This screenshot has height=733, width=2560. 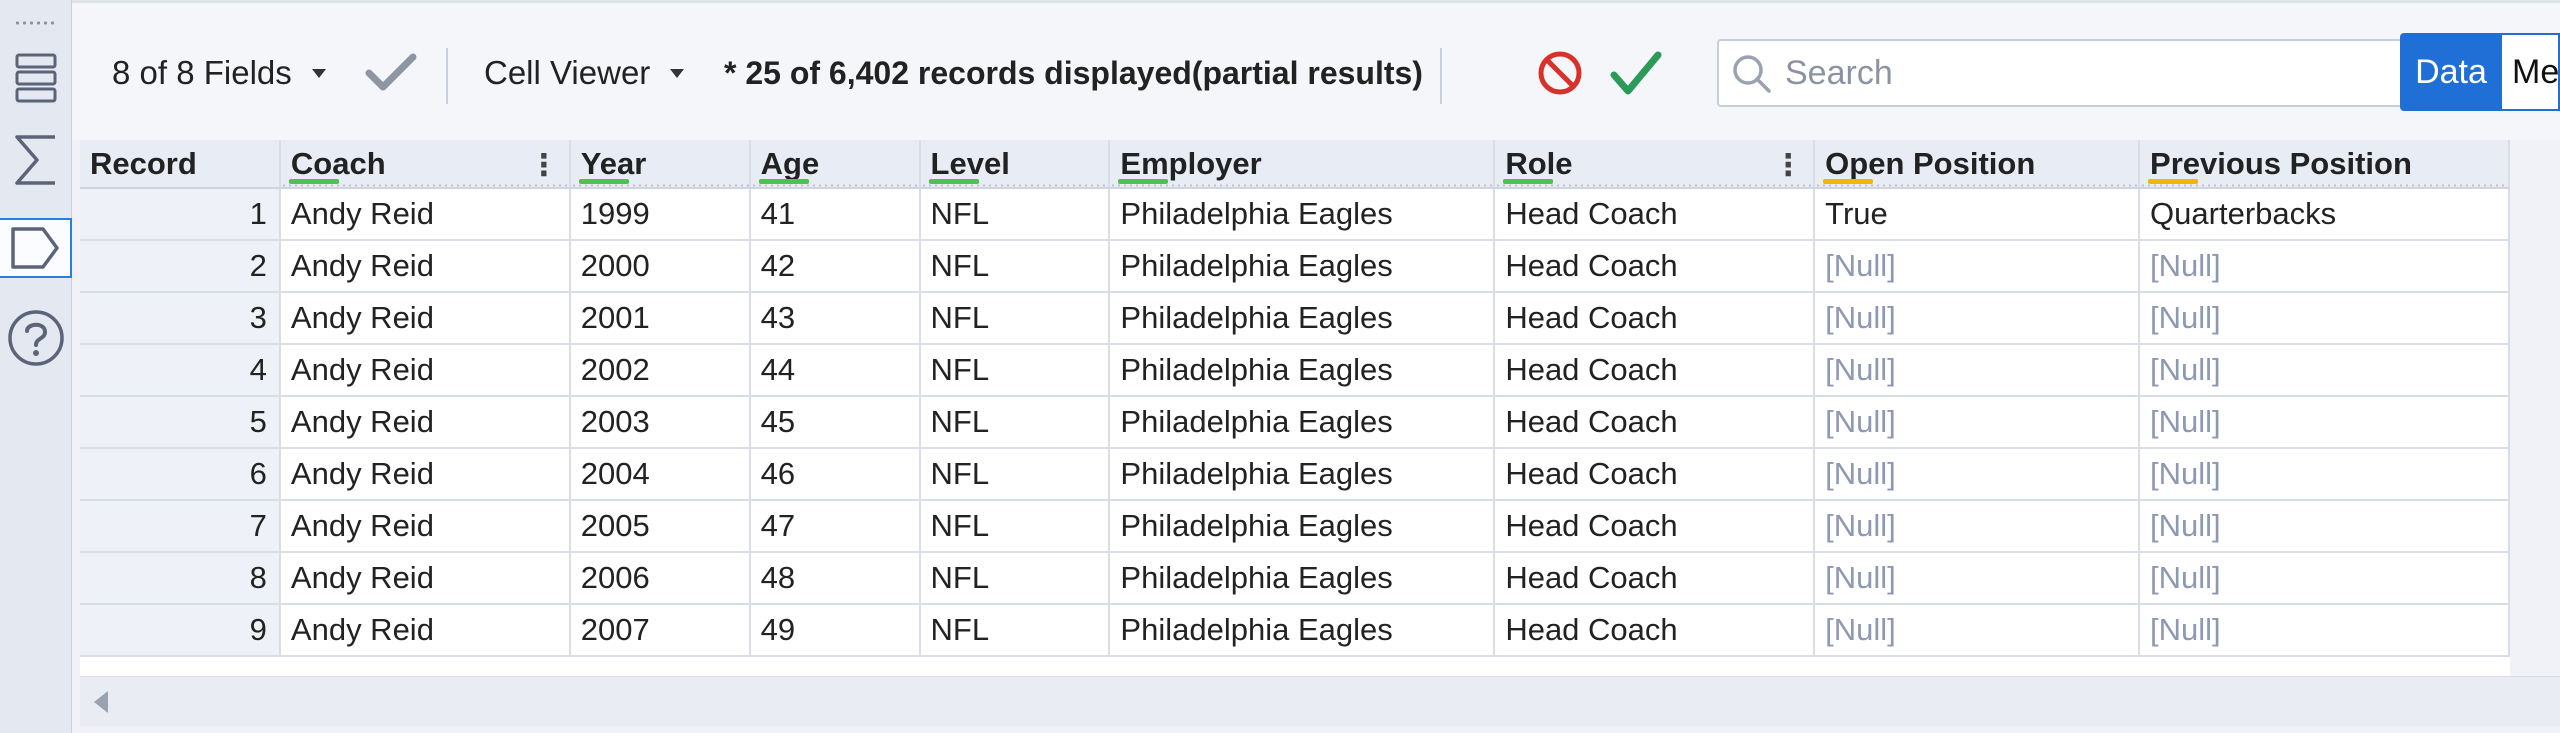 I want to click on drag-grip, so click(x=36, y=23).